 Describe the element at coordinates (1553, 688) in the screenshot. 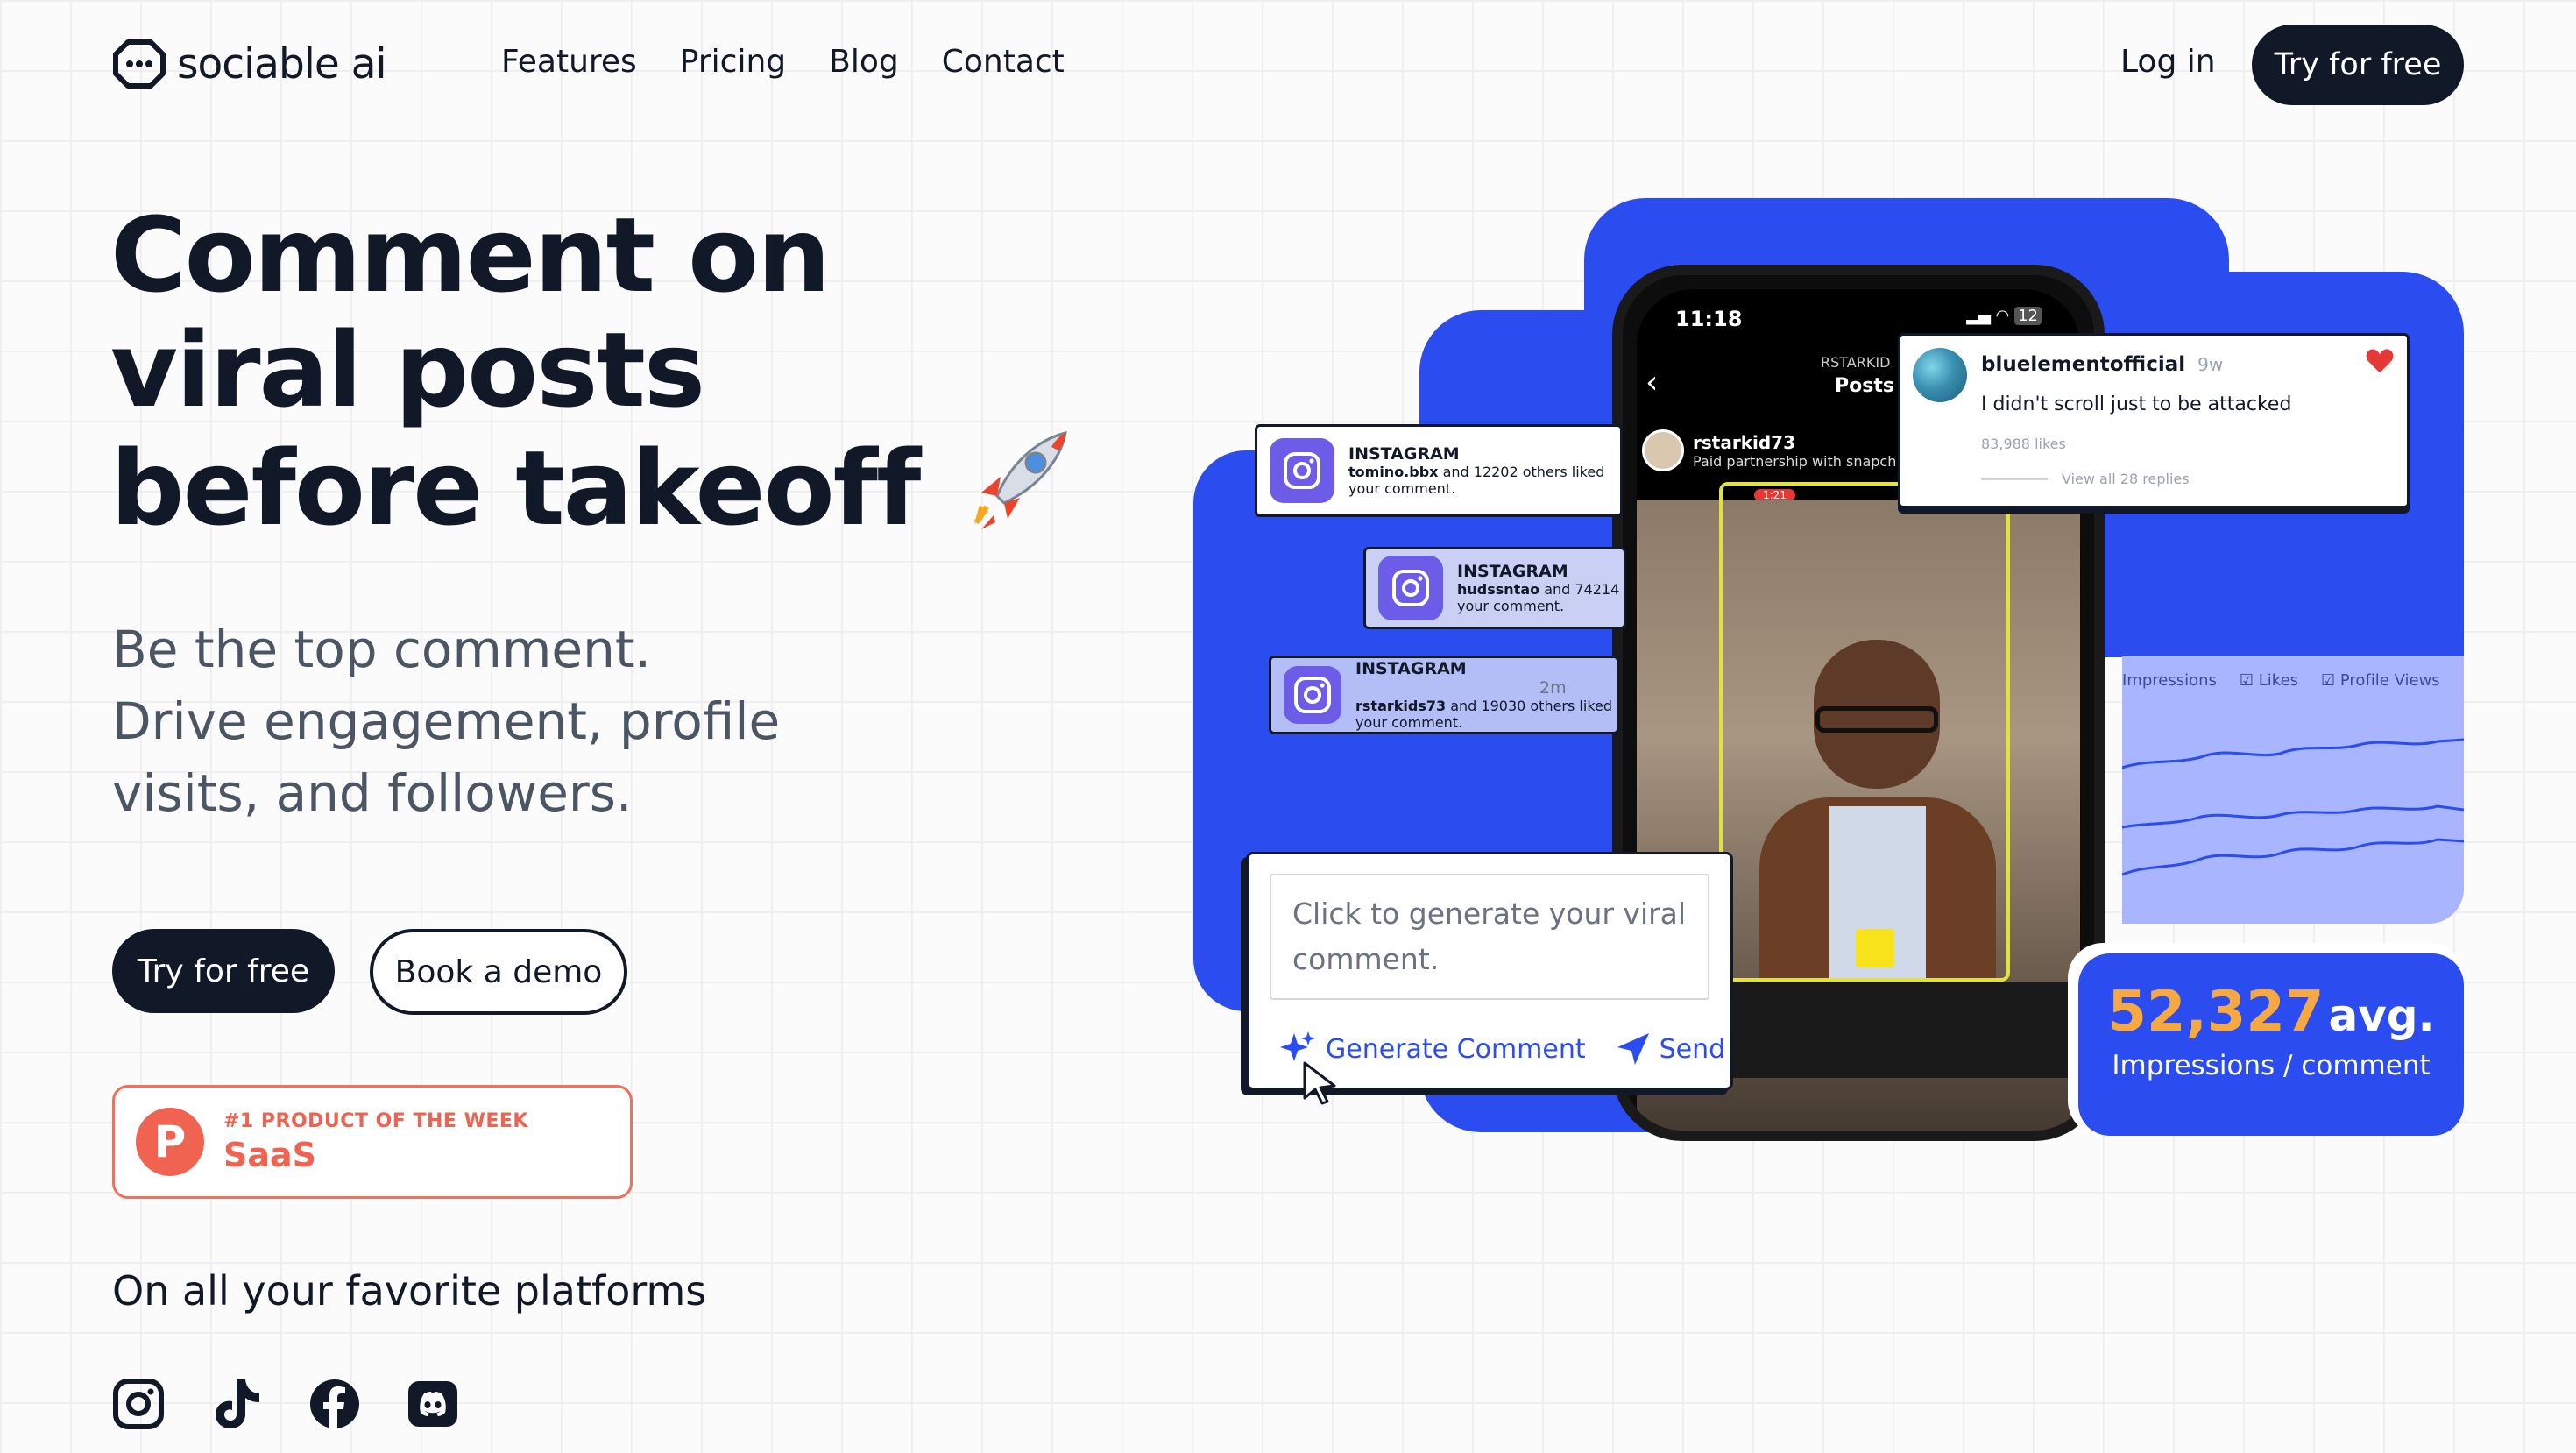

I see `notification-time: 2m` at that location.